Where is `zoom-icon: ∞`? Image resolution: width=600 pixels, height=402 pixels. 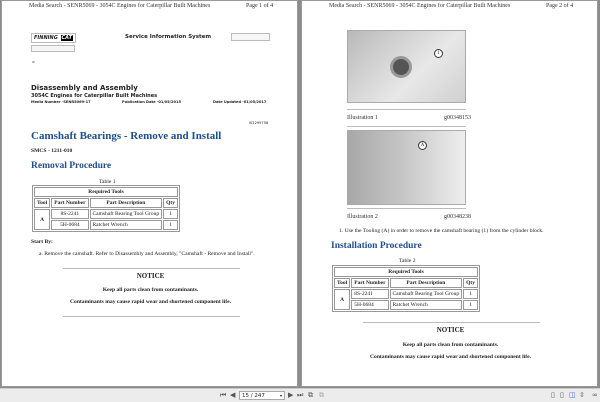 zoom-icon: ∞ is located at coordinates (595, 395).